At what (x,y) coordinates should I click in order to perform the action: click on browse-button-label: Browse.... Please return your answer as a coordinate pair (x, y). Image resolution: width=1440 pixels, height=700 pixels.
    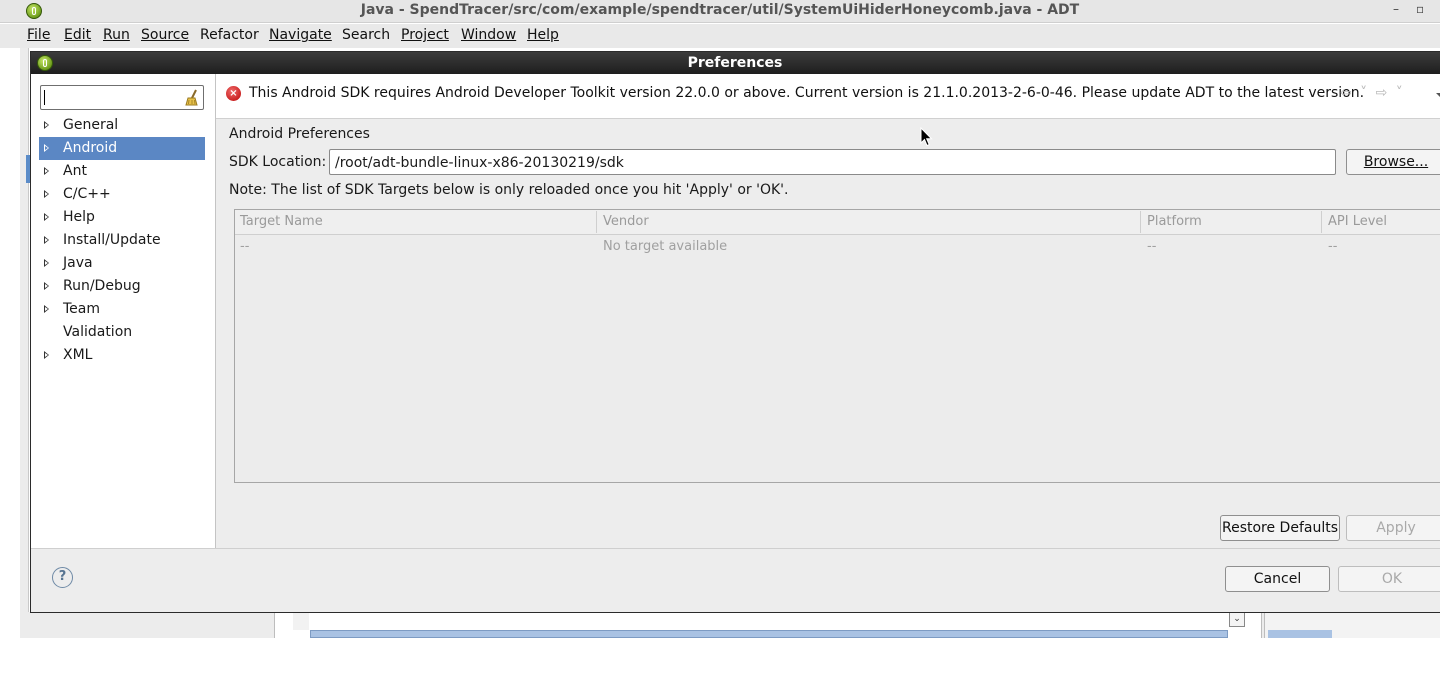
    Looking at the image, I should click on (1396, 162).